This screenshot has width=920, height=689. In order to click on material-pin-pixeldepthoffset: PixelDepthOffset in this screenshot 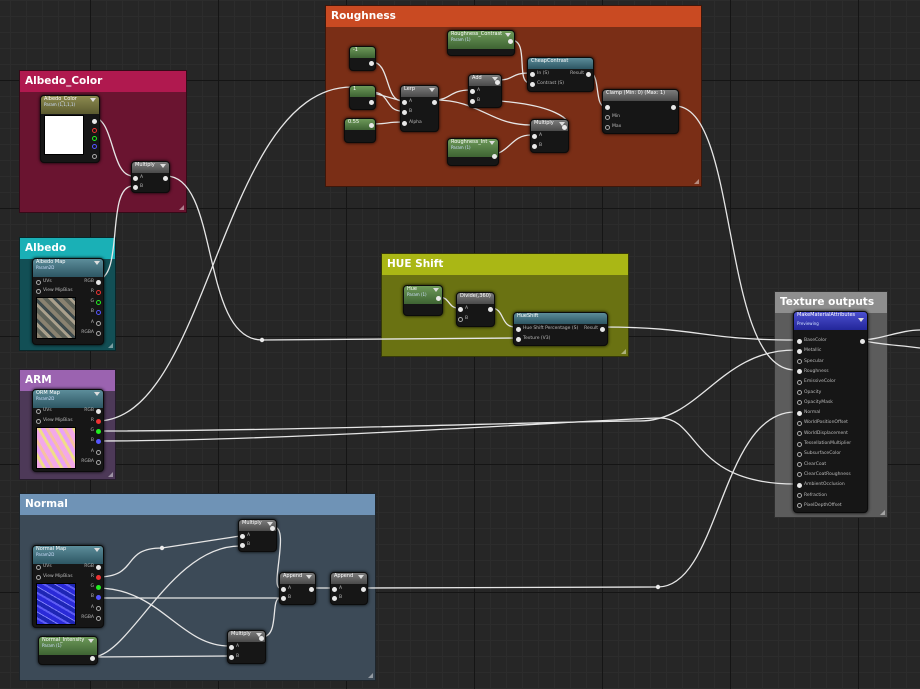, I will do `click(819, 506)`.